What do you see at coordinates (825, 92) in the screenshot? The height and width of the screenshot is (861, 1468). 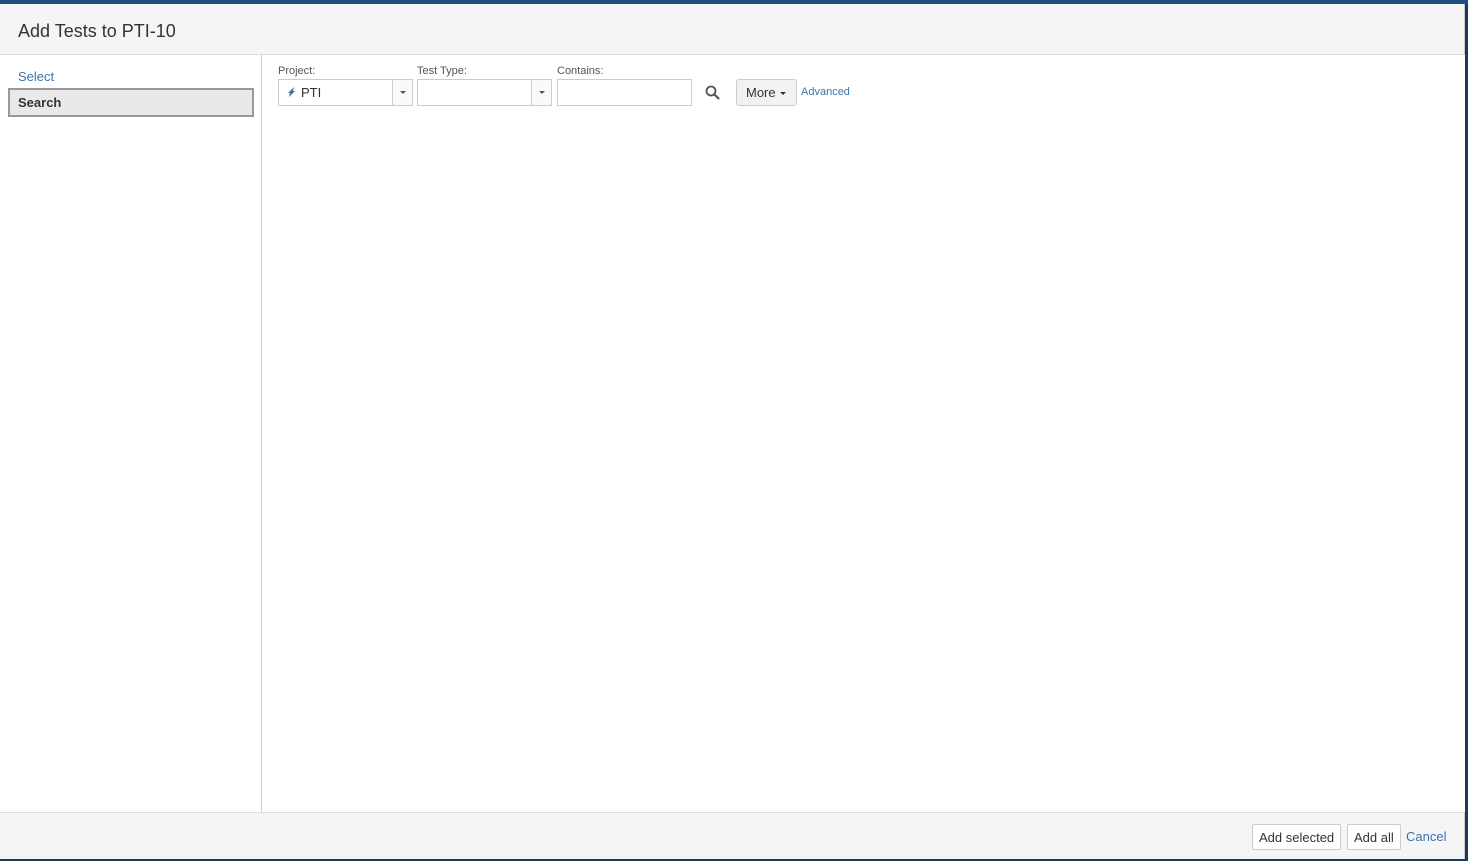 I see `advanced-link: Advanced` at bounding box center [825, 92].